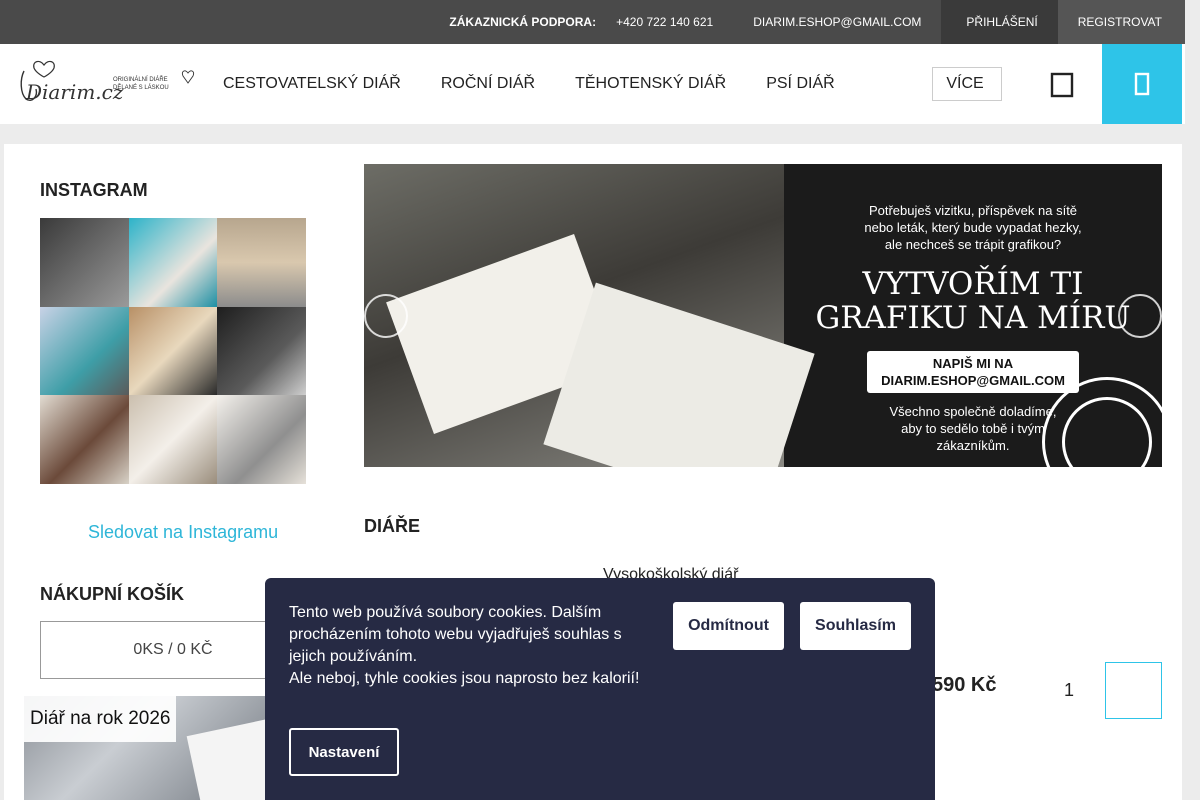  Describe the element at coordinates (140, 79) in the screenshot. I see `svg-text: ORIGINÁLNÍ DIÁŘE` at that location.